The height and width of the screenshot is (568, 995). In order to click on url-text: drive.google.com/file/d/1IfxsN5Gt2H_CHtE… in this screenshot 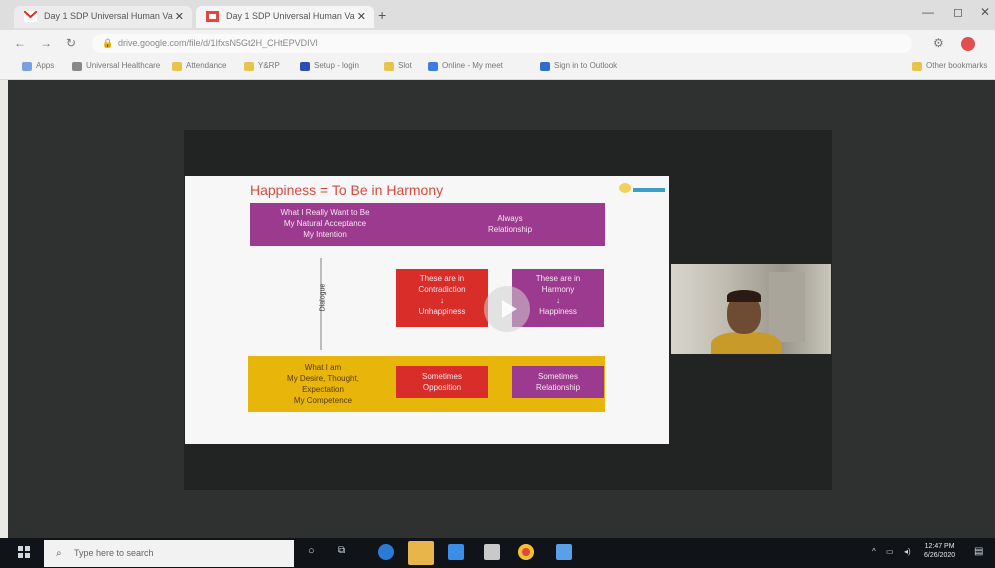, I will do `click(218, 43)`.